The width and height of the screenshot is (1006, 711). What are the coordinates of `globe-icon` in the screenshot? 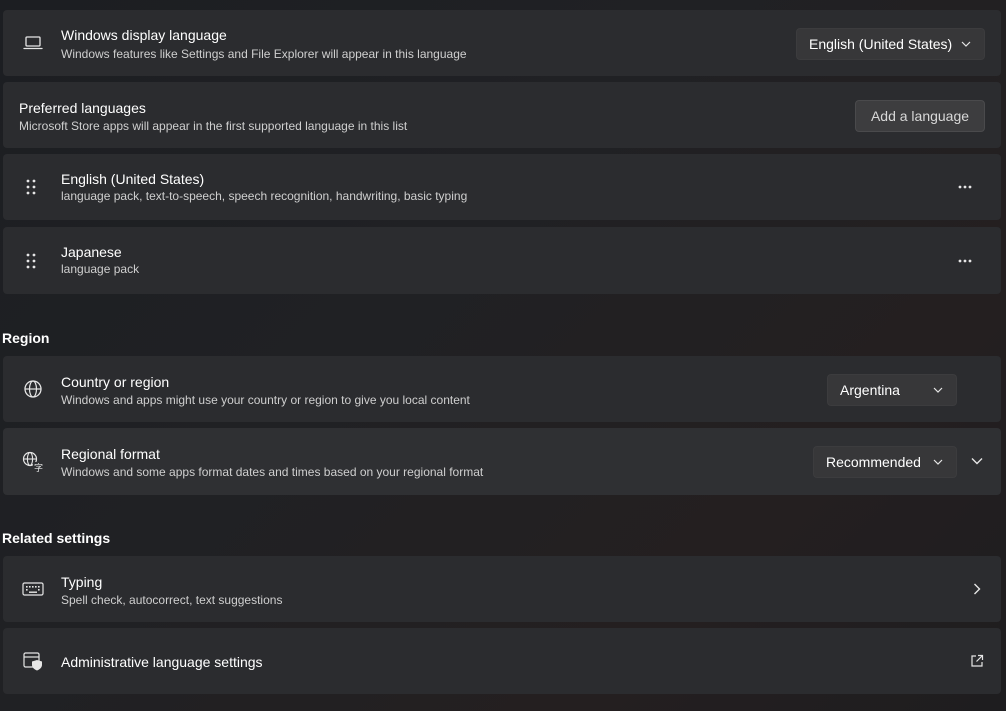 It's located at (33, 389).